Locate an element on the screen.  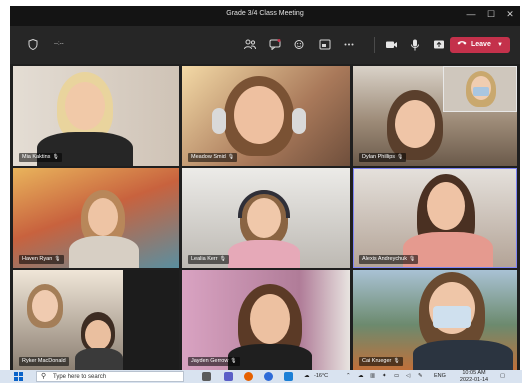
participant-name-tag: Lealia Kerr 🎙 is located at coordinates (208, 259).